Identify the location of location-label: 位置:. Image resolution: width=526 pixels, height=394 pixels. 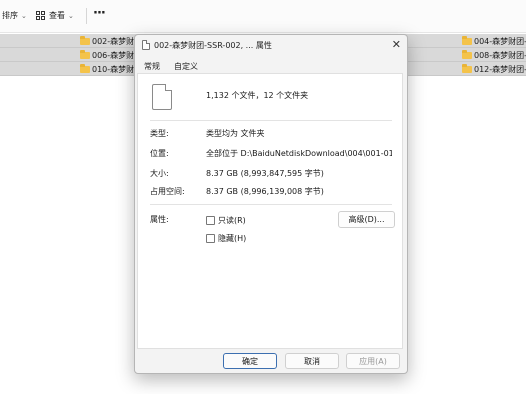
(159, 153).